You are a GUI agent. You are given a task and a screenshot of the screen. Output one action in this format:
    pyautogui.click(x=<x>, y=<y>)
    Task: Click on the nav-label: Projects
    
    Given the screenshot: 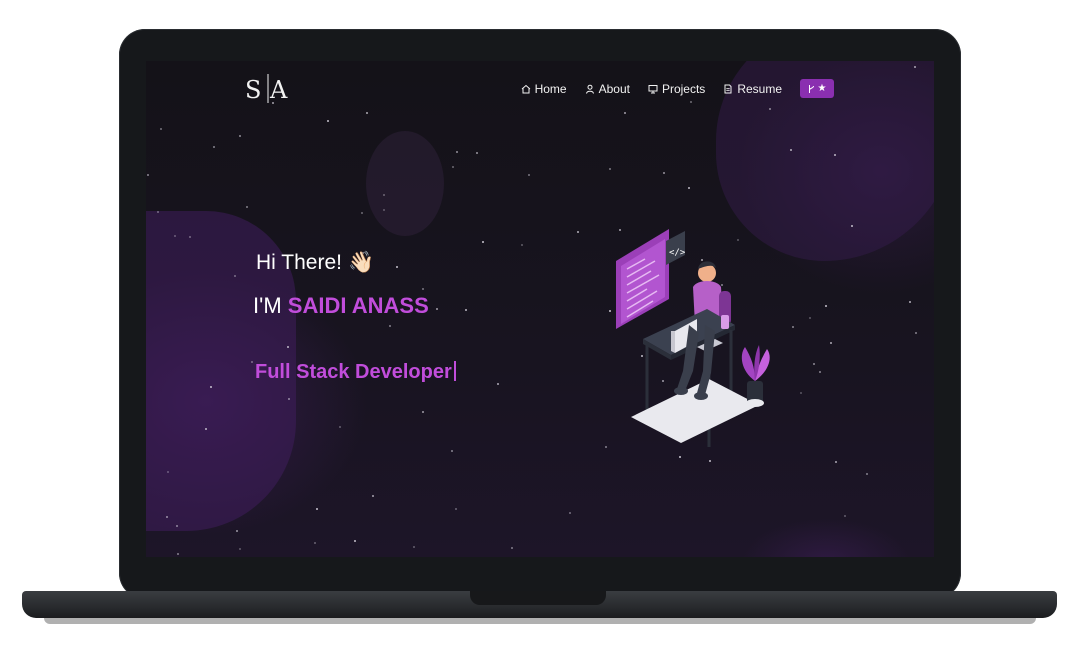 What is the action you would take?
    pyautogui.click(x=683, y=88)
    